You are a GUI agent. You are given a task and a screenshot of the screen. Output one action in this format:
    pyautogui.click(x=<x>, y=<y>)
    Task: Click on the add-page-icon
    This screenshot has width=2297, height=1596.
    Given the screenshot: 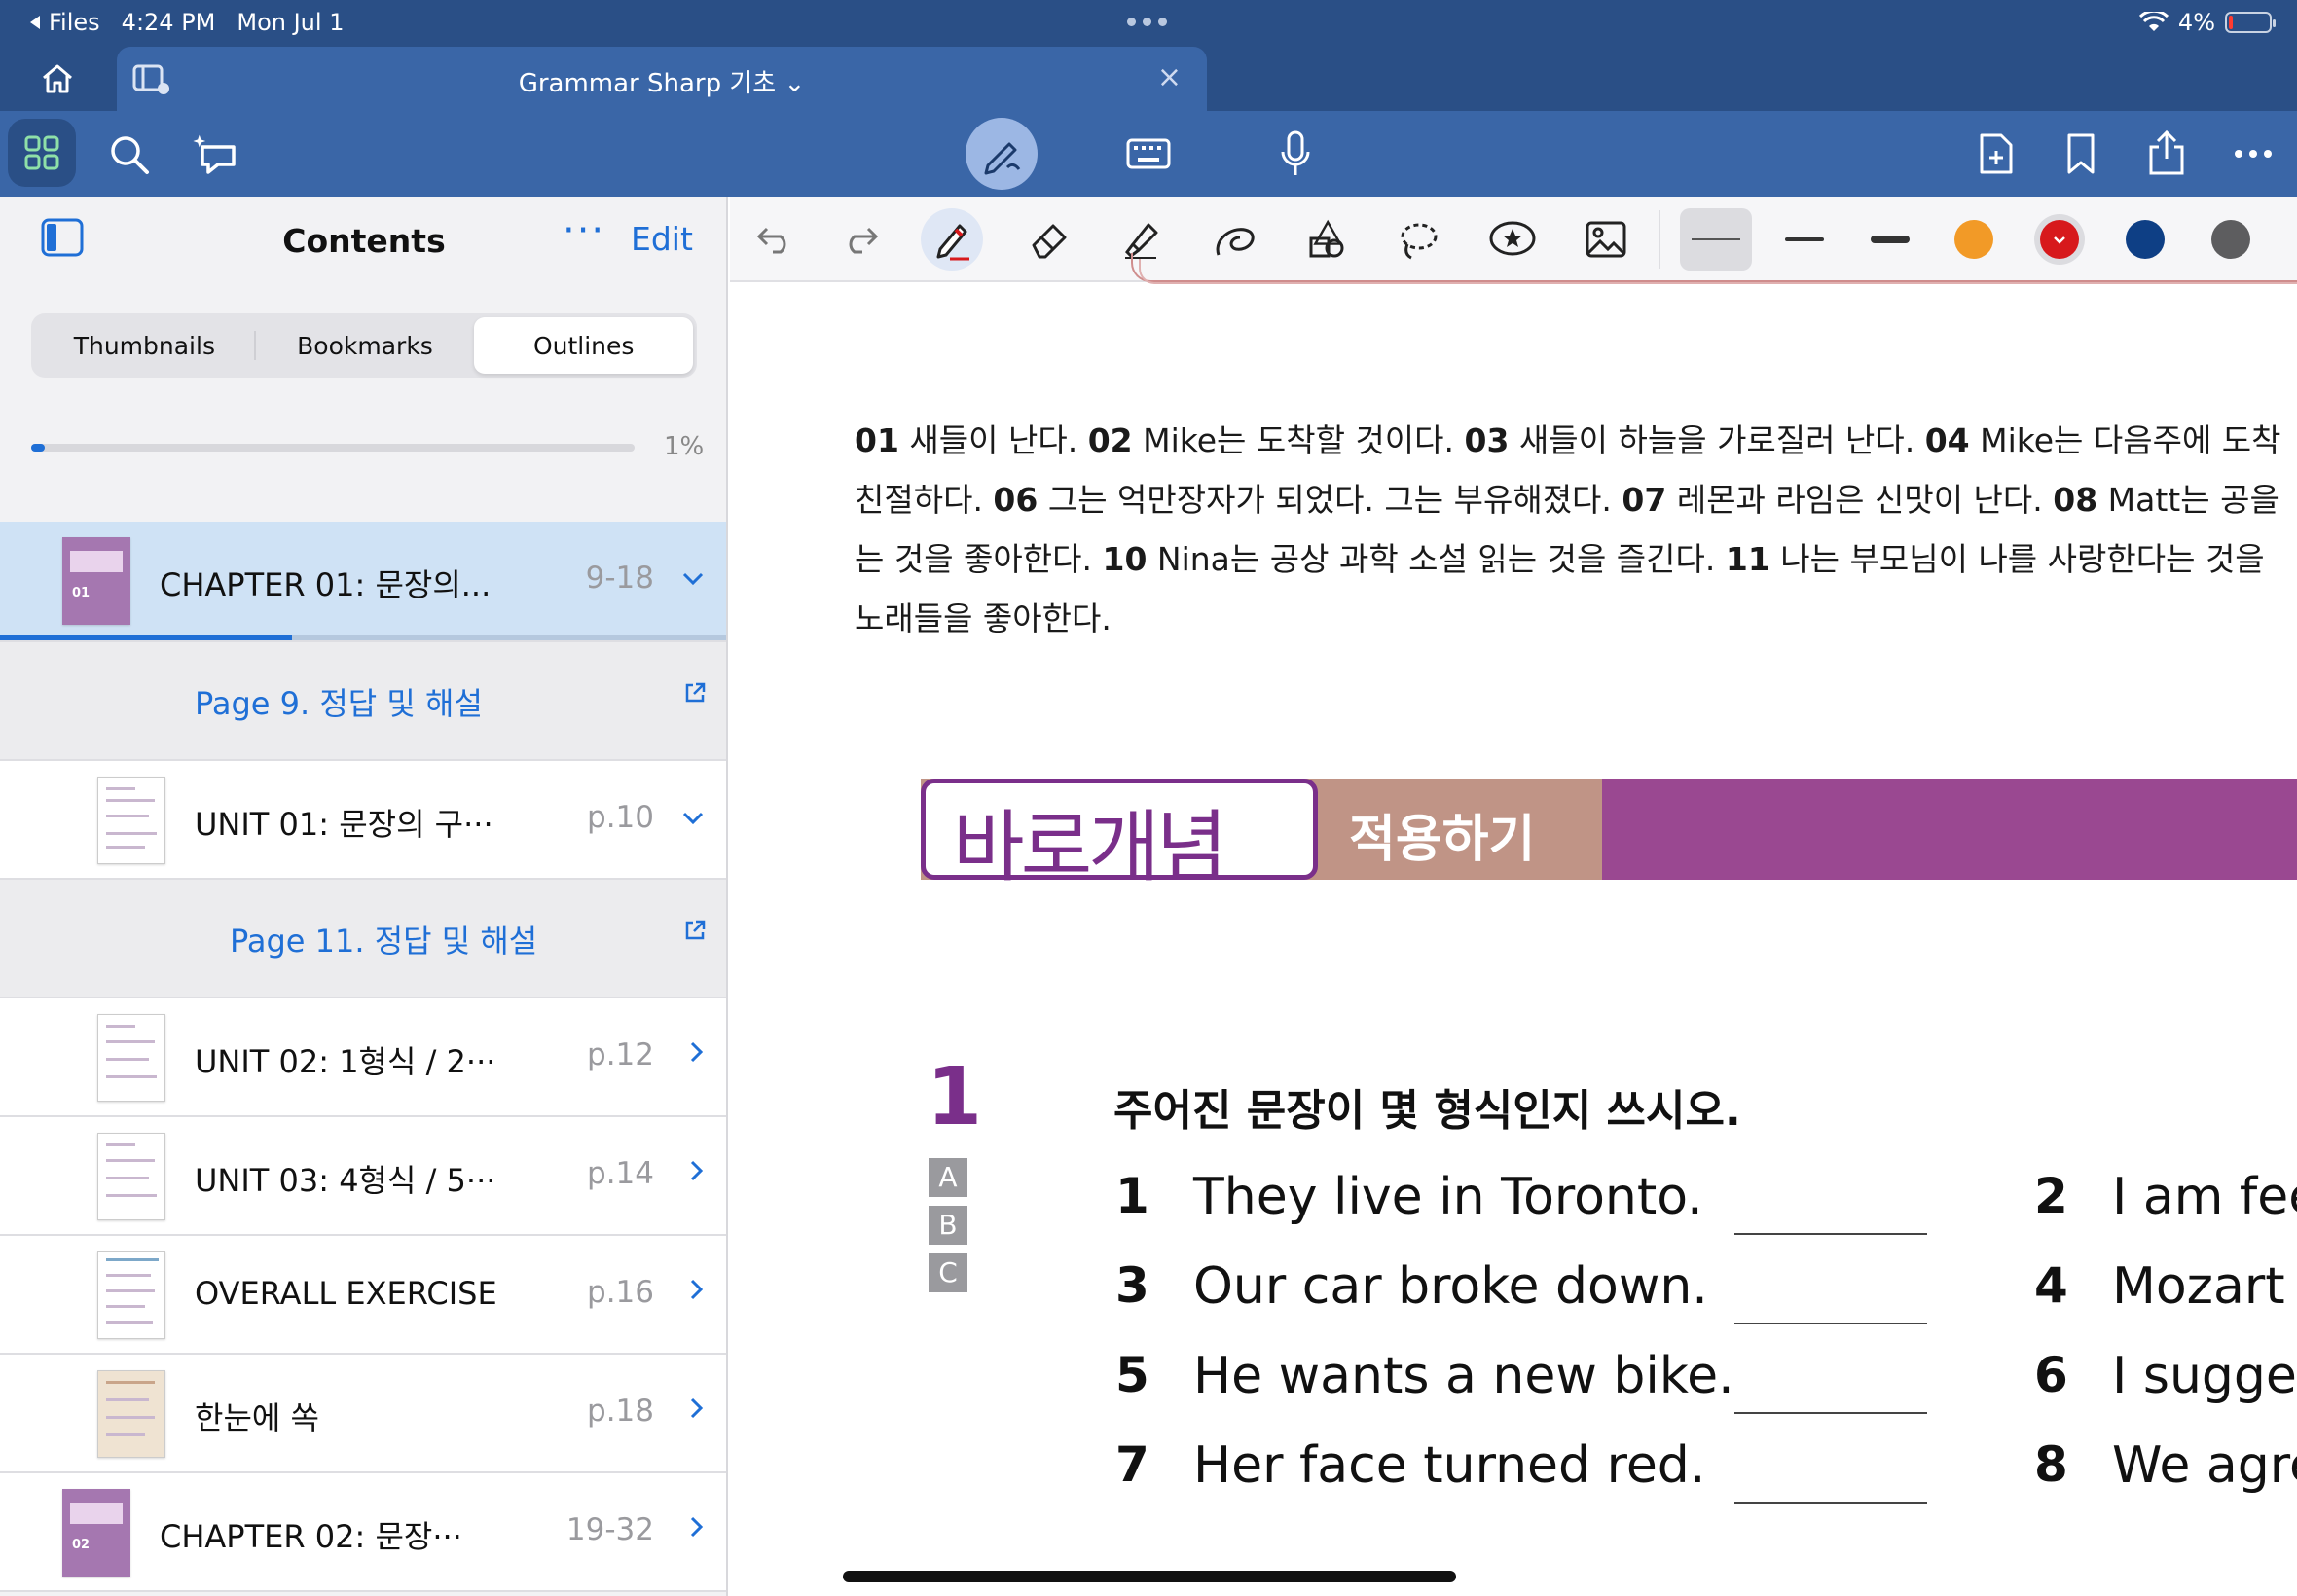 What is the action you would take?
    pyautogui.click(x=1996, y=154)
    